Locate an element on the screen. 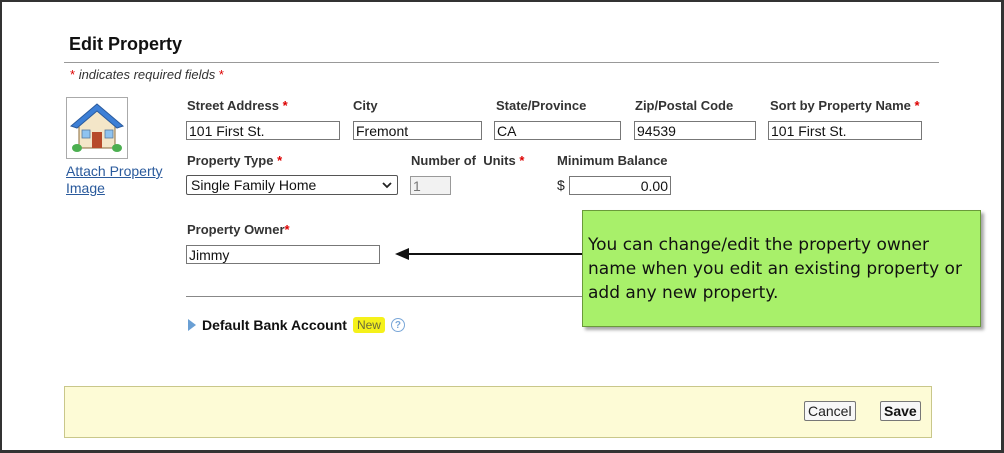 The height and width of the screenshot is (453, 1004). currency-symbol: $ is located at coordinates (561, 185).